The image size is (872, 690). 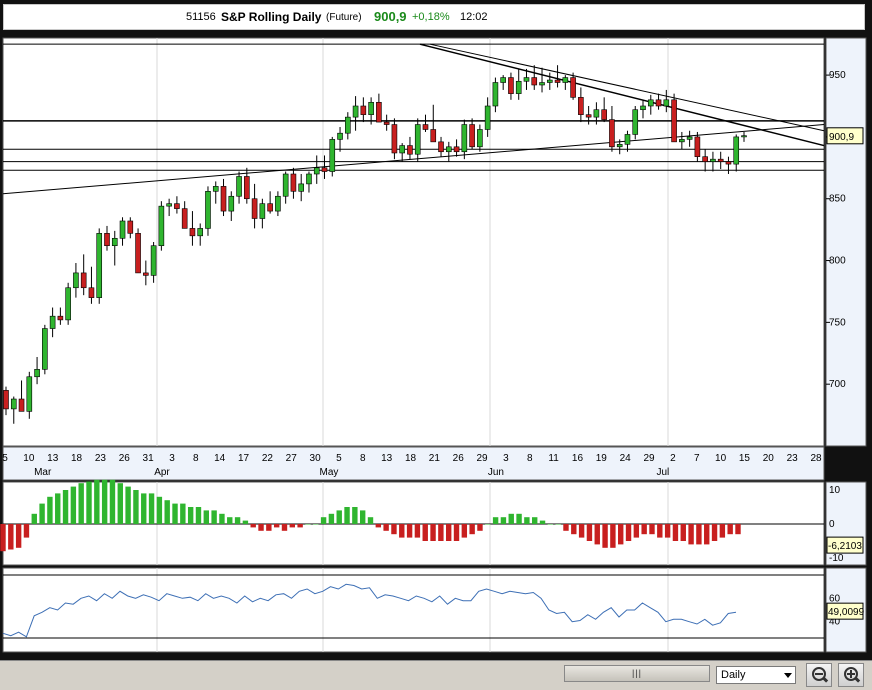 I want to click on horizontal-scrollbar: |||, so click(x=637, y=673).